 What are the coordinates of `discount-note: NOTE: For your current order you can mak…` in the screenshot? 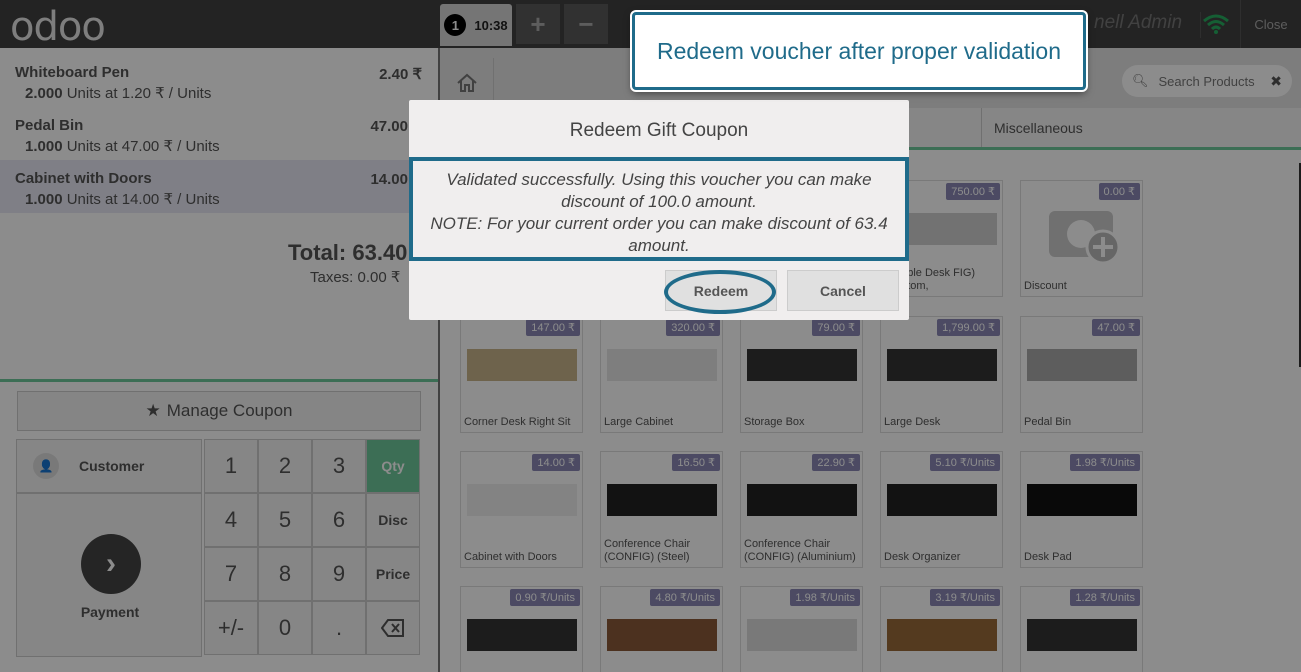 It's located at (659, 234).